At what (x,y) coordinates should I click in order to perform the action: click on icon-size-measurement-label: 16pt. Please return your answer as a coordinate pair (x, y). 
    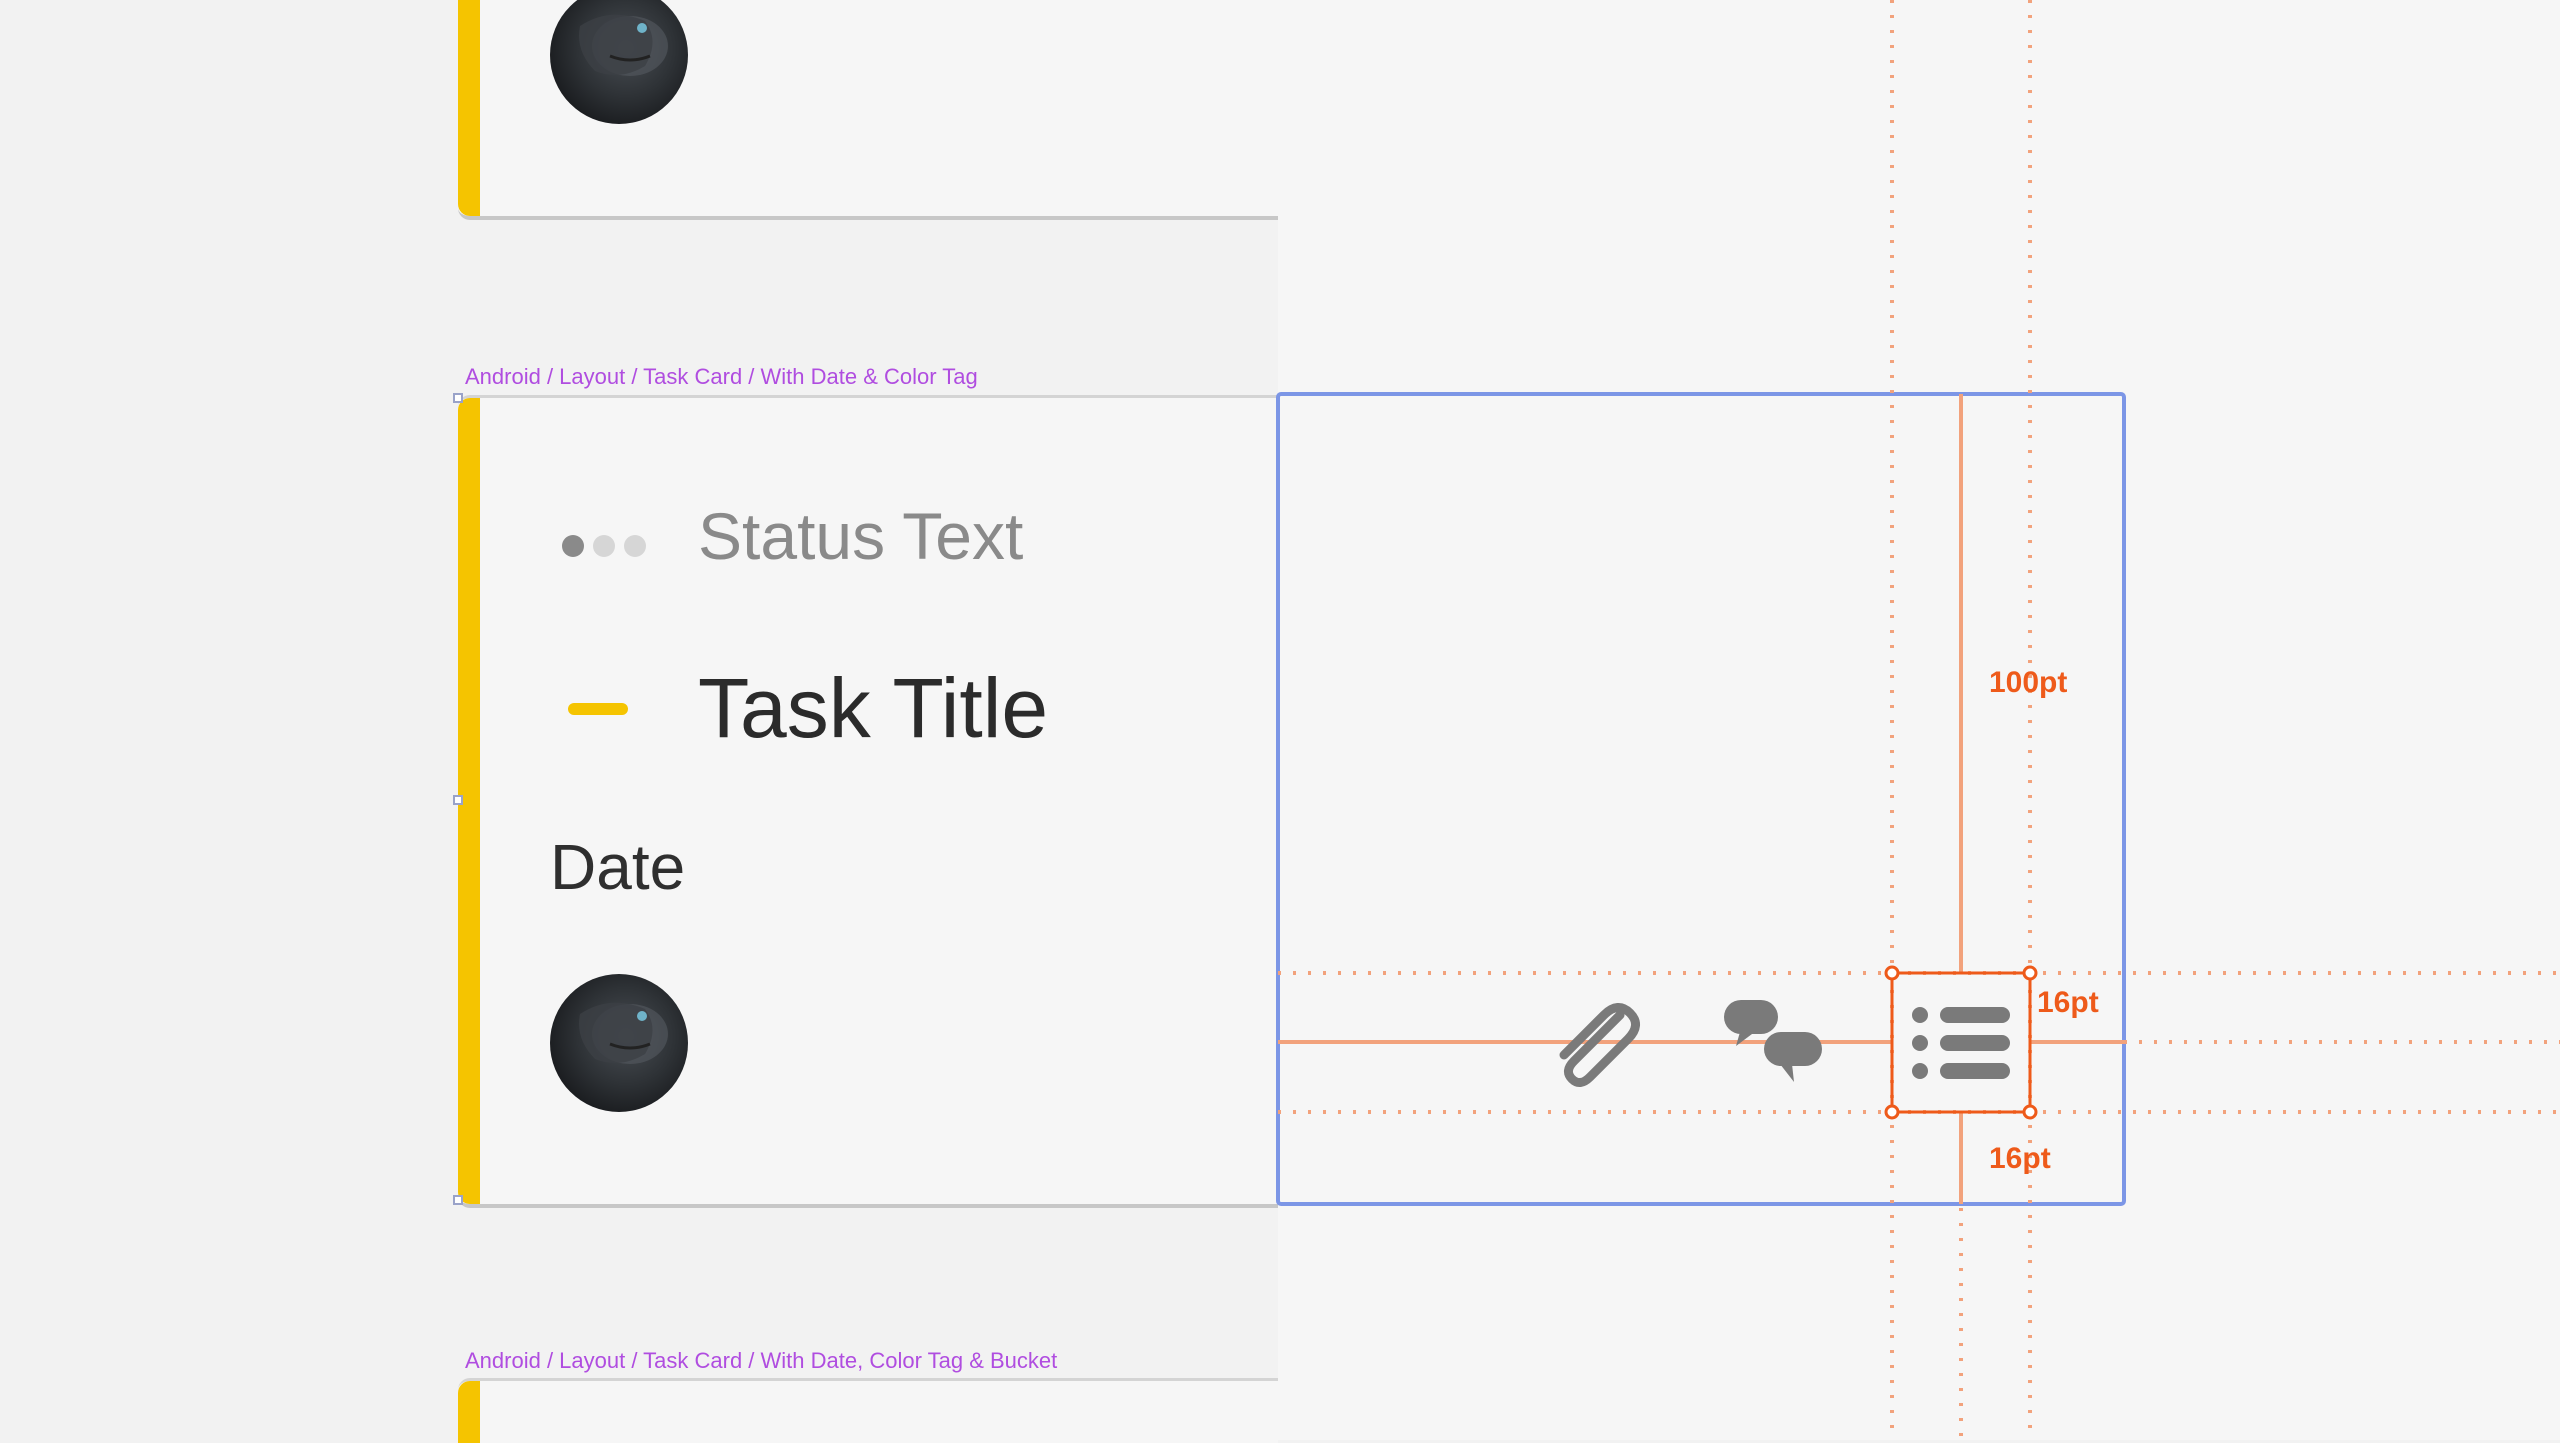
    Looking at the image, I should click on (2068, 1002).